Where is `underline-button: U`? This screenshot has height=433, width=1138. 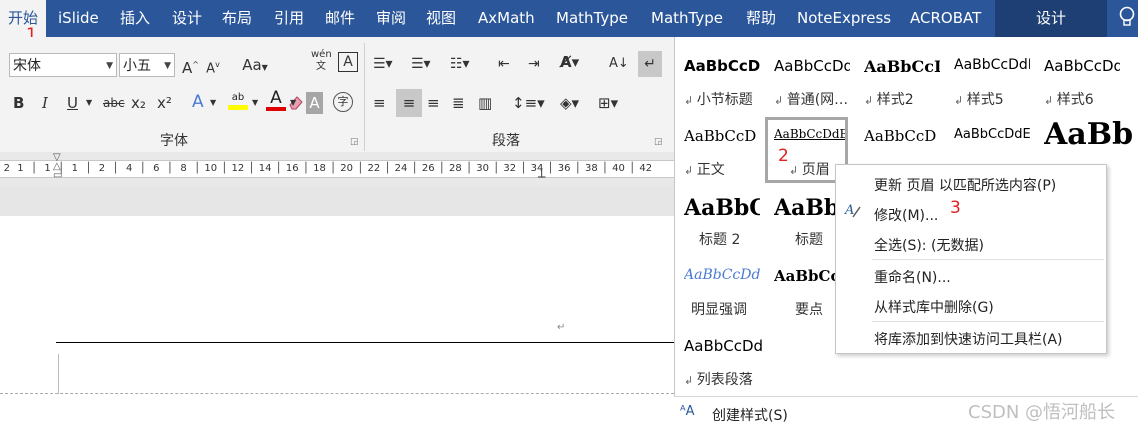
underline-button: U is located at coordinates (72, 103).